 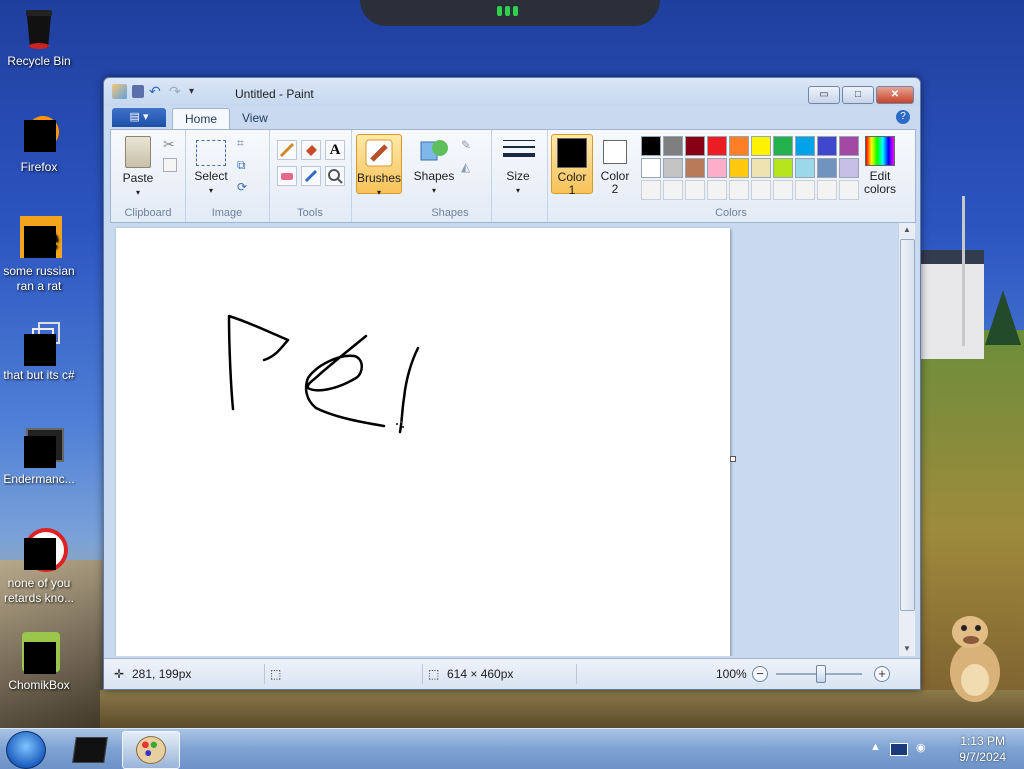 I want to click on start-button, so click(x=26, y=750).